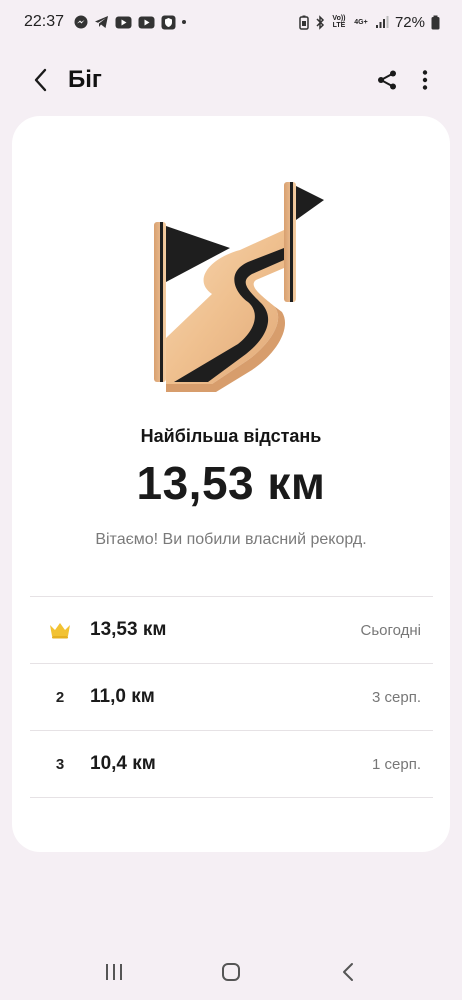 The height and width of the screenshot is (1000, 462). I want to click on chevron-left-icon, so click(40, 80).